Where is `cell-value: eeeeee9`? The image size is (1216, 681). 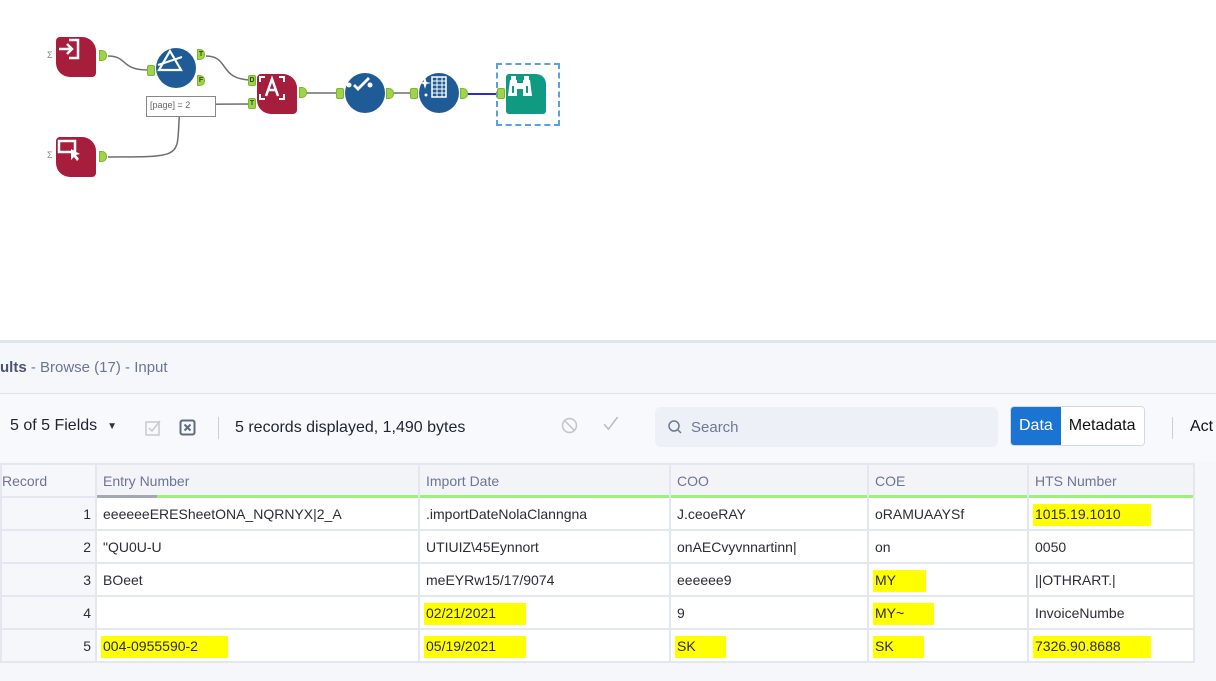
cell-value: eeeeee9 is located at coordinates (704, 579).